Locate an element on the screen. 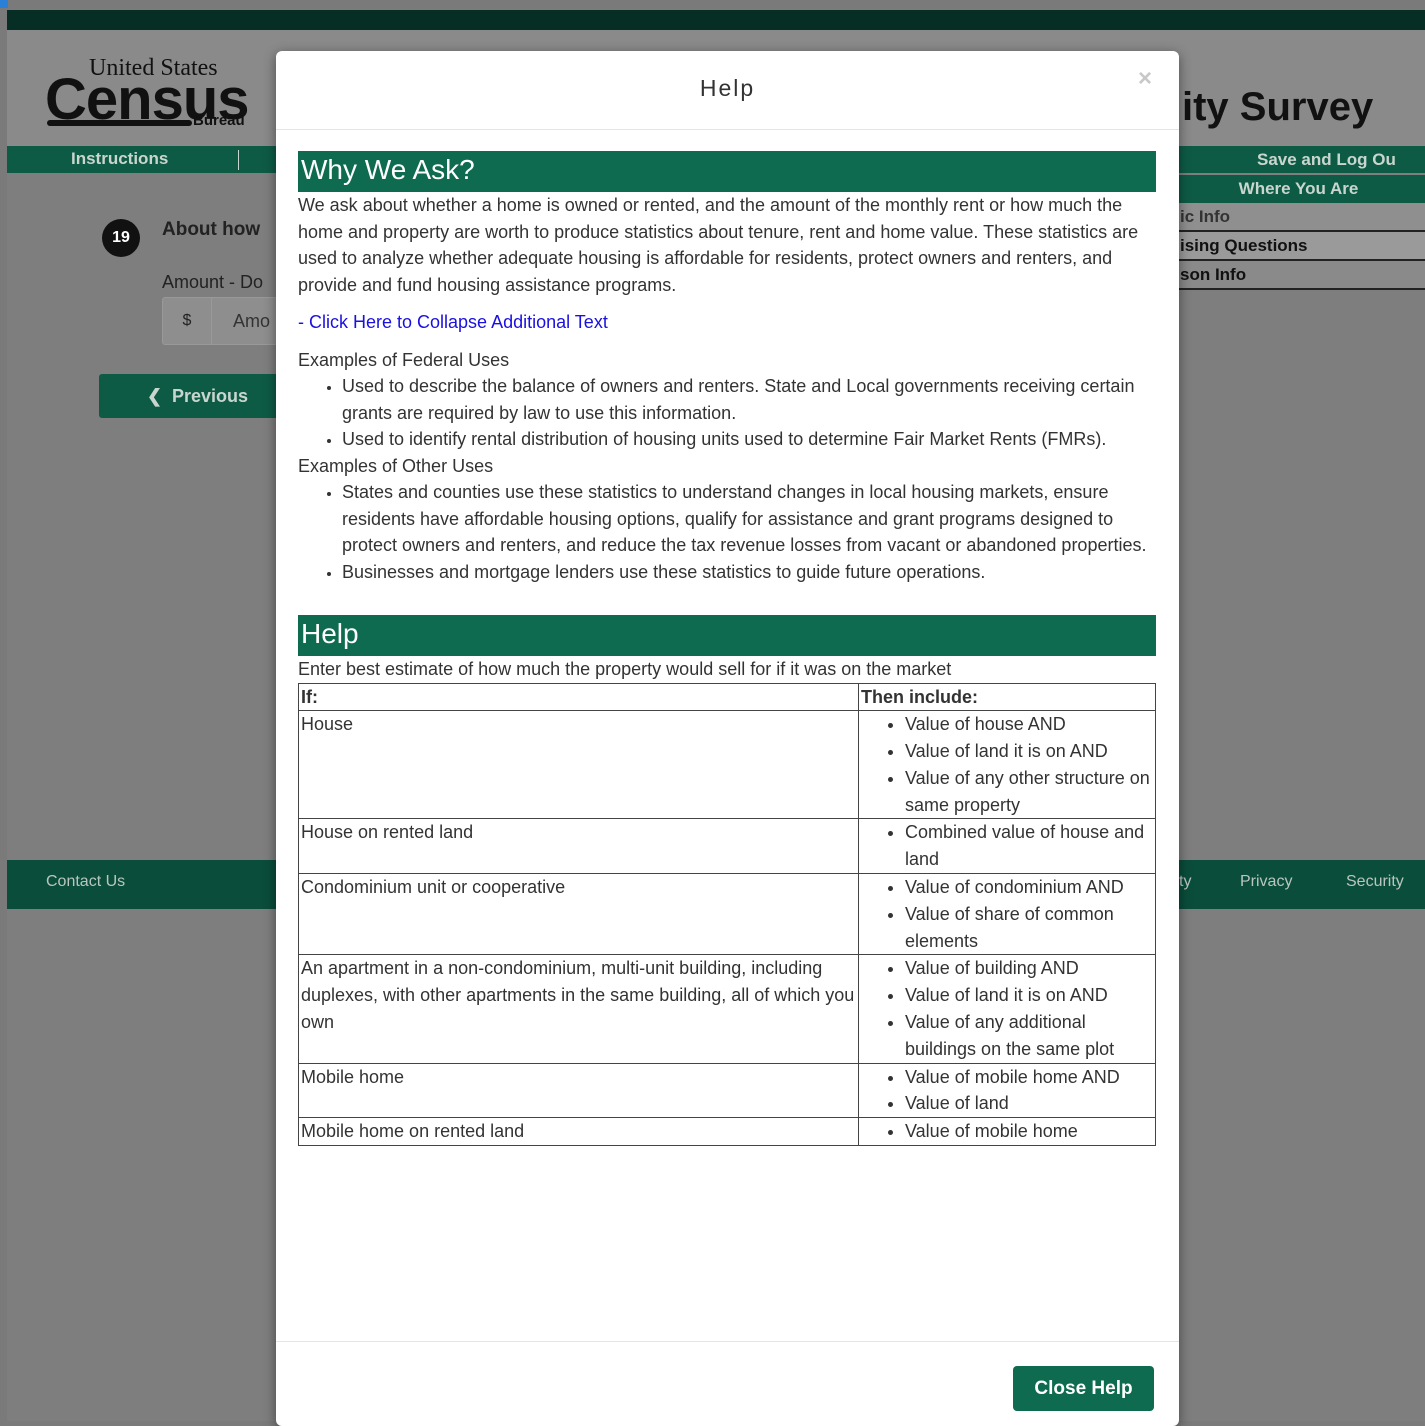 The height and width of the screenshot is (1426, 1425). where-item-housing-questions: ising Questions is located at coordinates (1298, 246).